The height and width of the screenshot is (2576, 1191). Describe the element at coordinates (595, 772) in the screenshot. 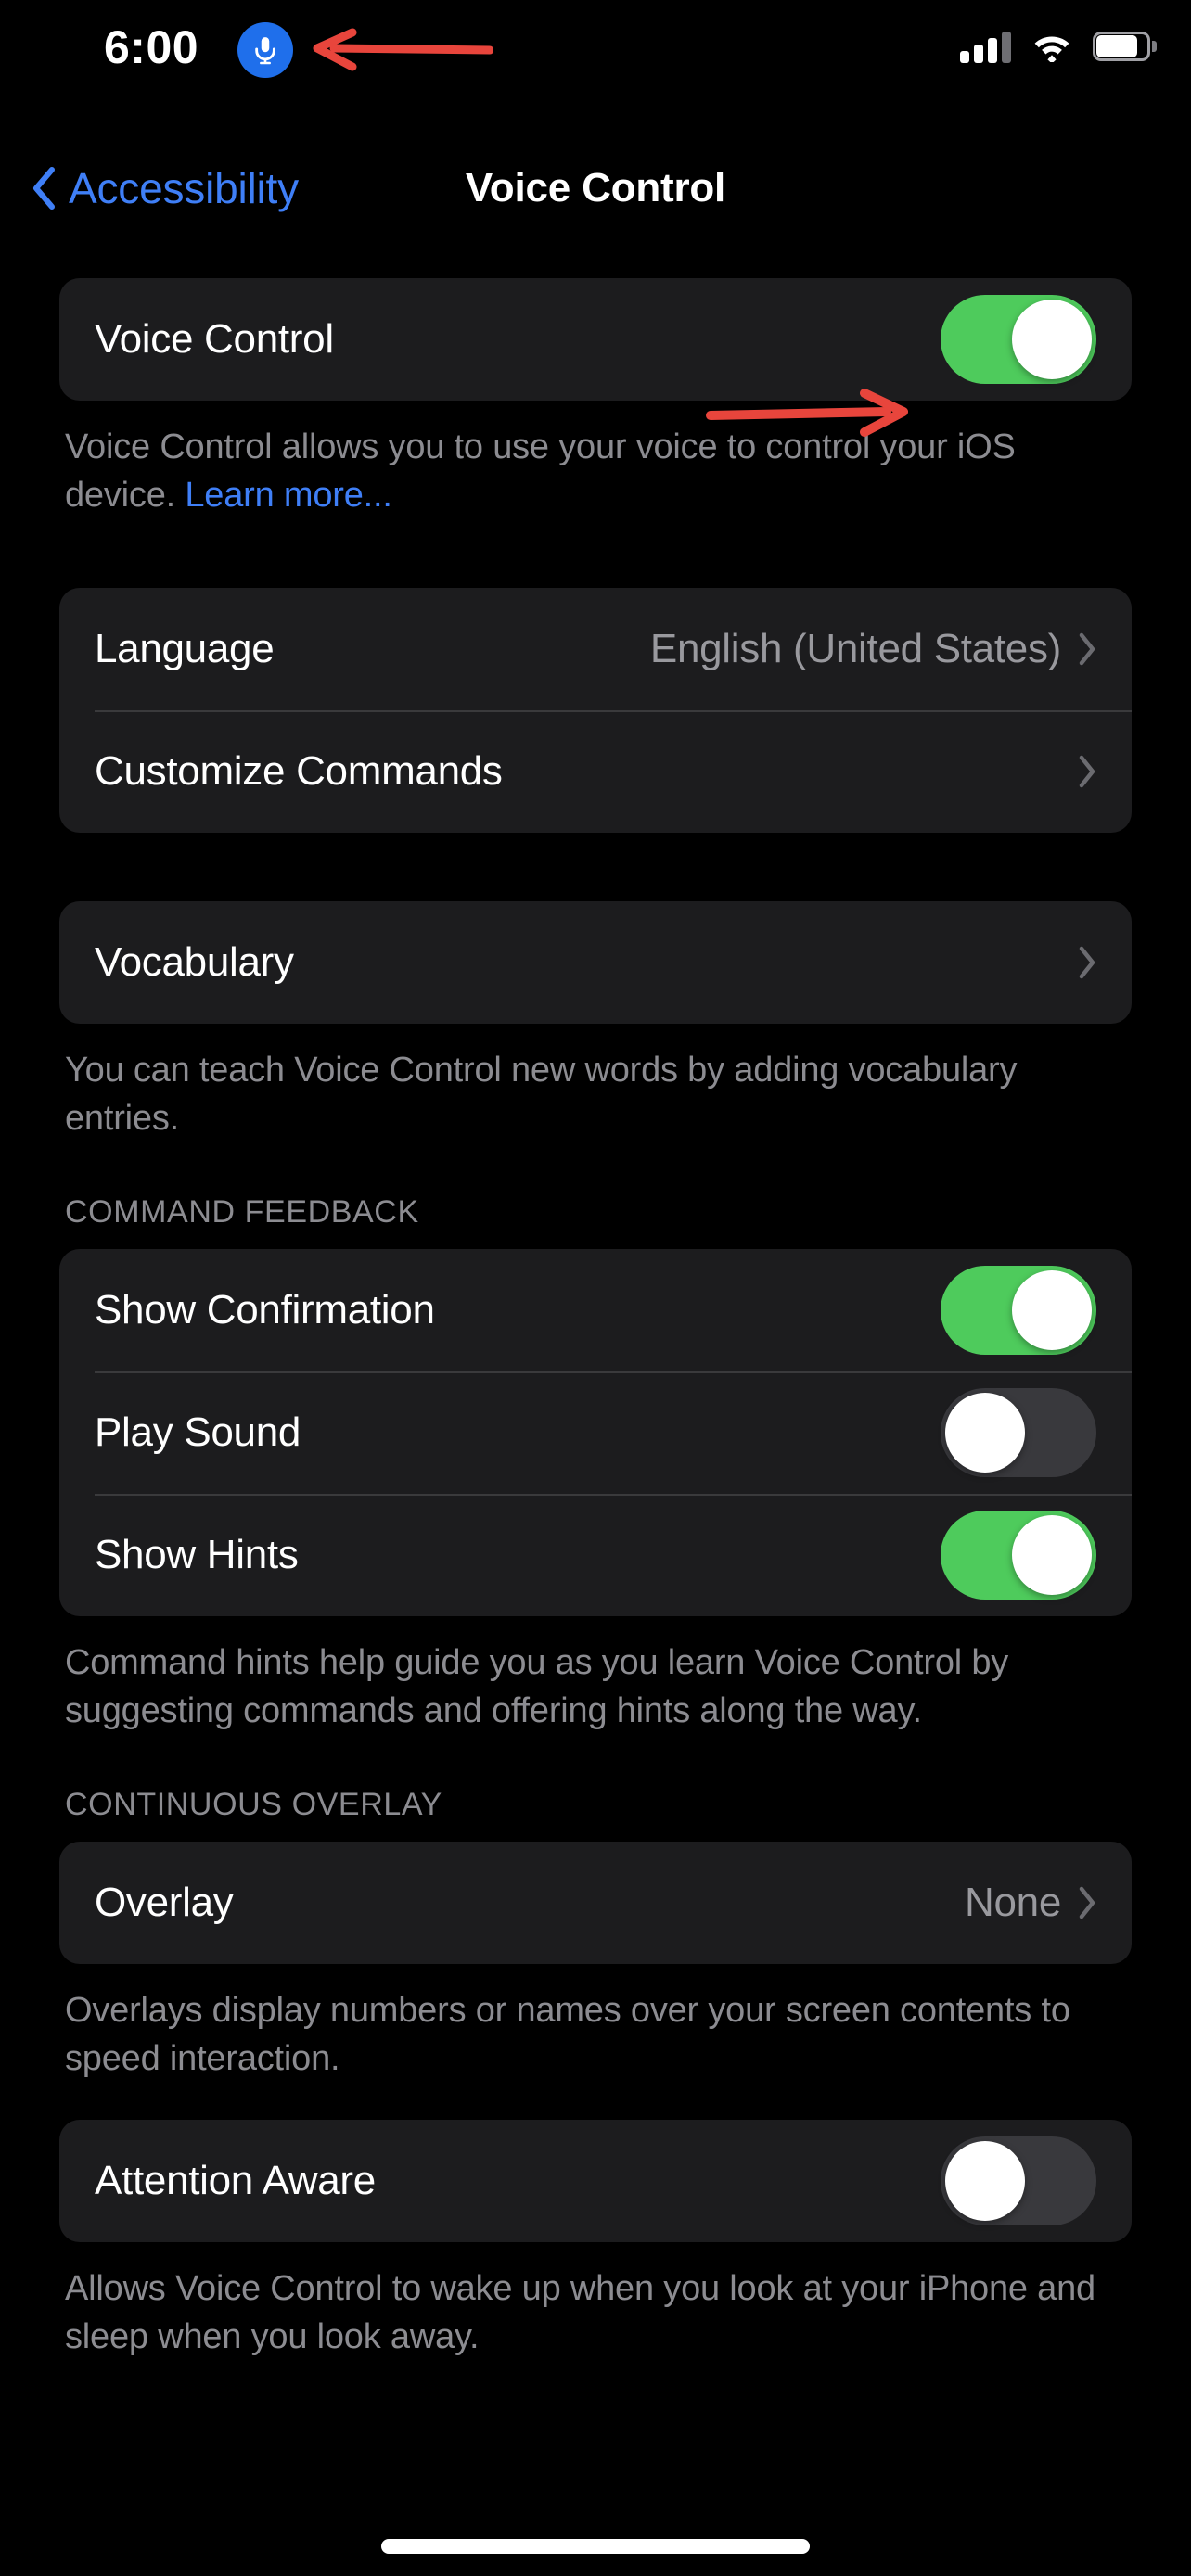

I see `row-customize-commands: Customize Commands` at that location.